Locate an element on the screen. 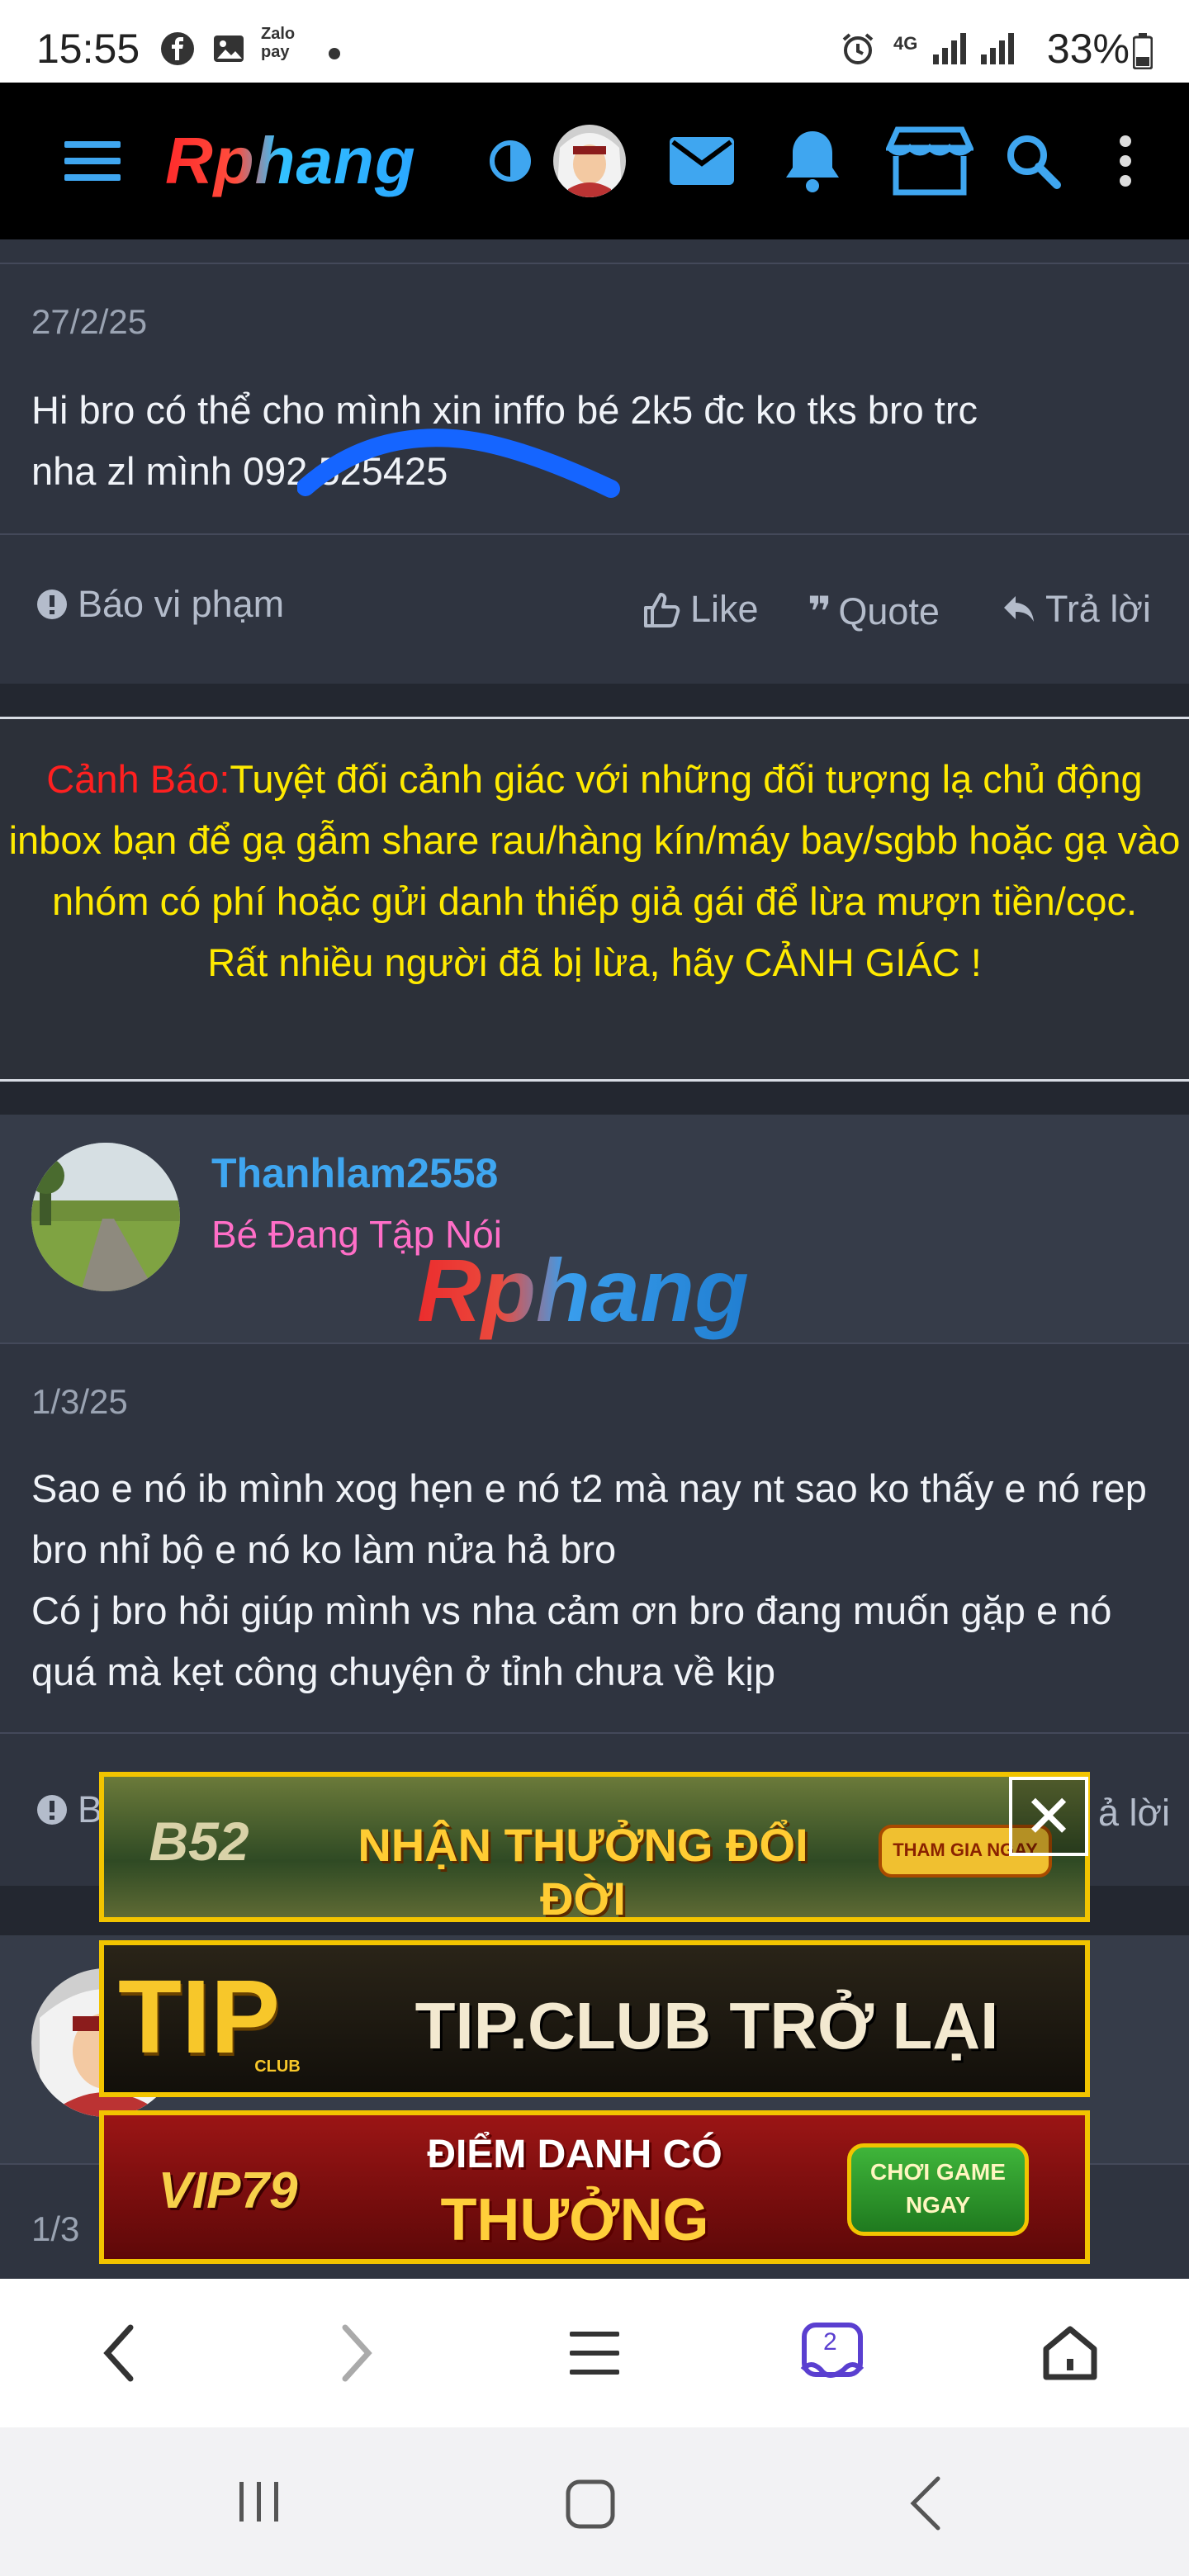  browser-menu-button is located at coordinates (594, 2353).